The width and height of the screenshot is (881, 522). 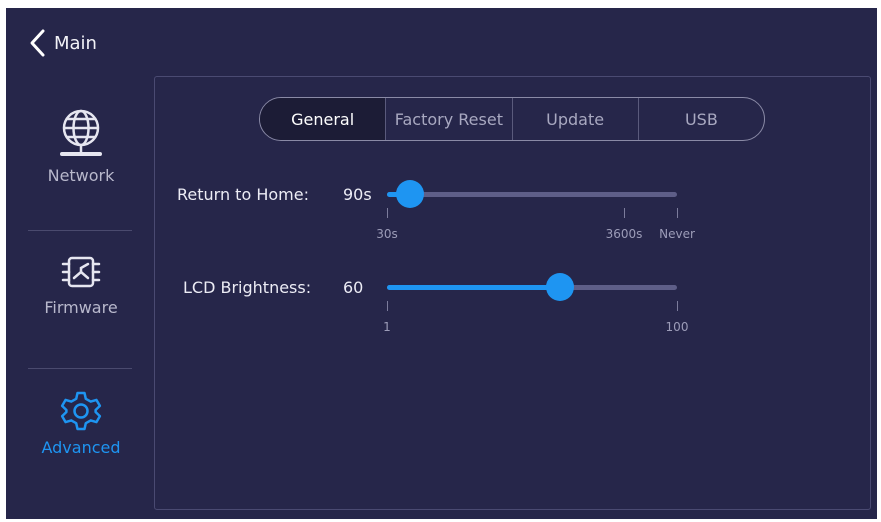 I want to click on tab-general: General, so click(x=323, y=119).